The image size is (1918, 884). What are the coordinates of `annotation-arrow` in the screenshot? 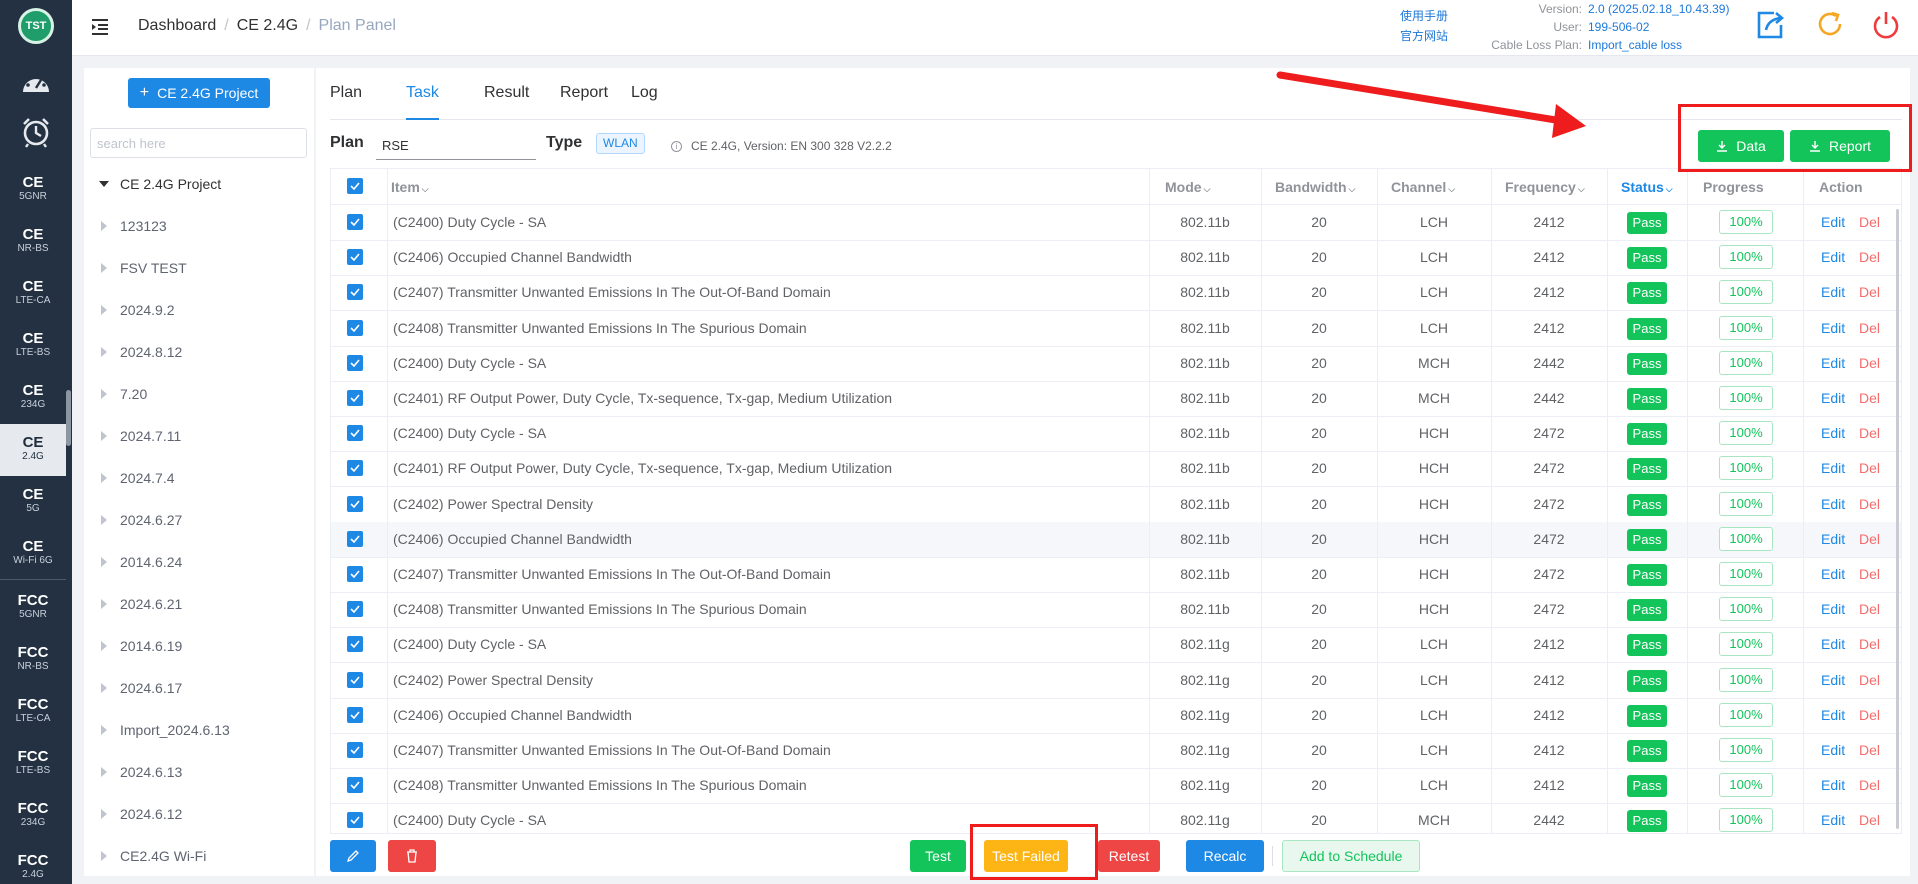 It's located at (1431, 104).